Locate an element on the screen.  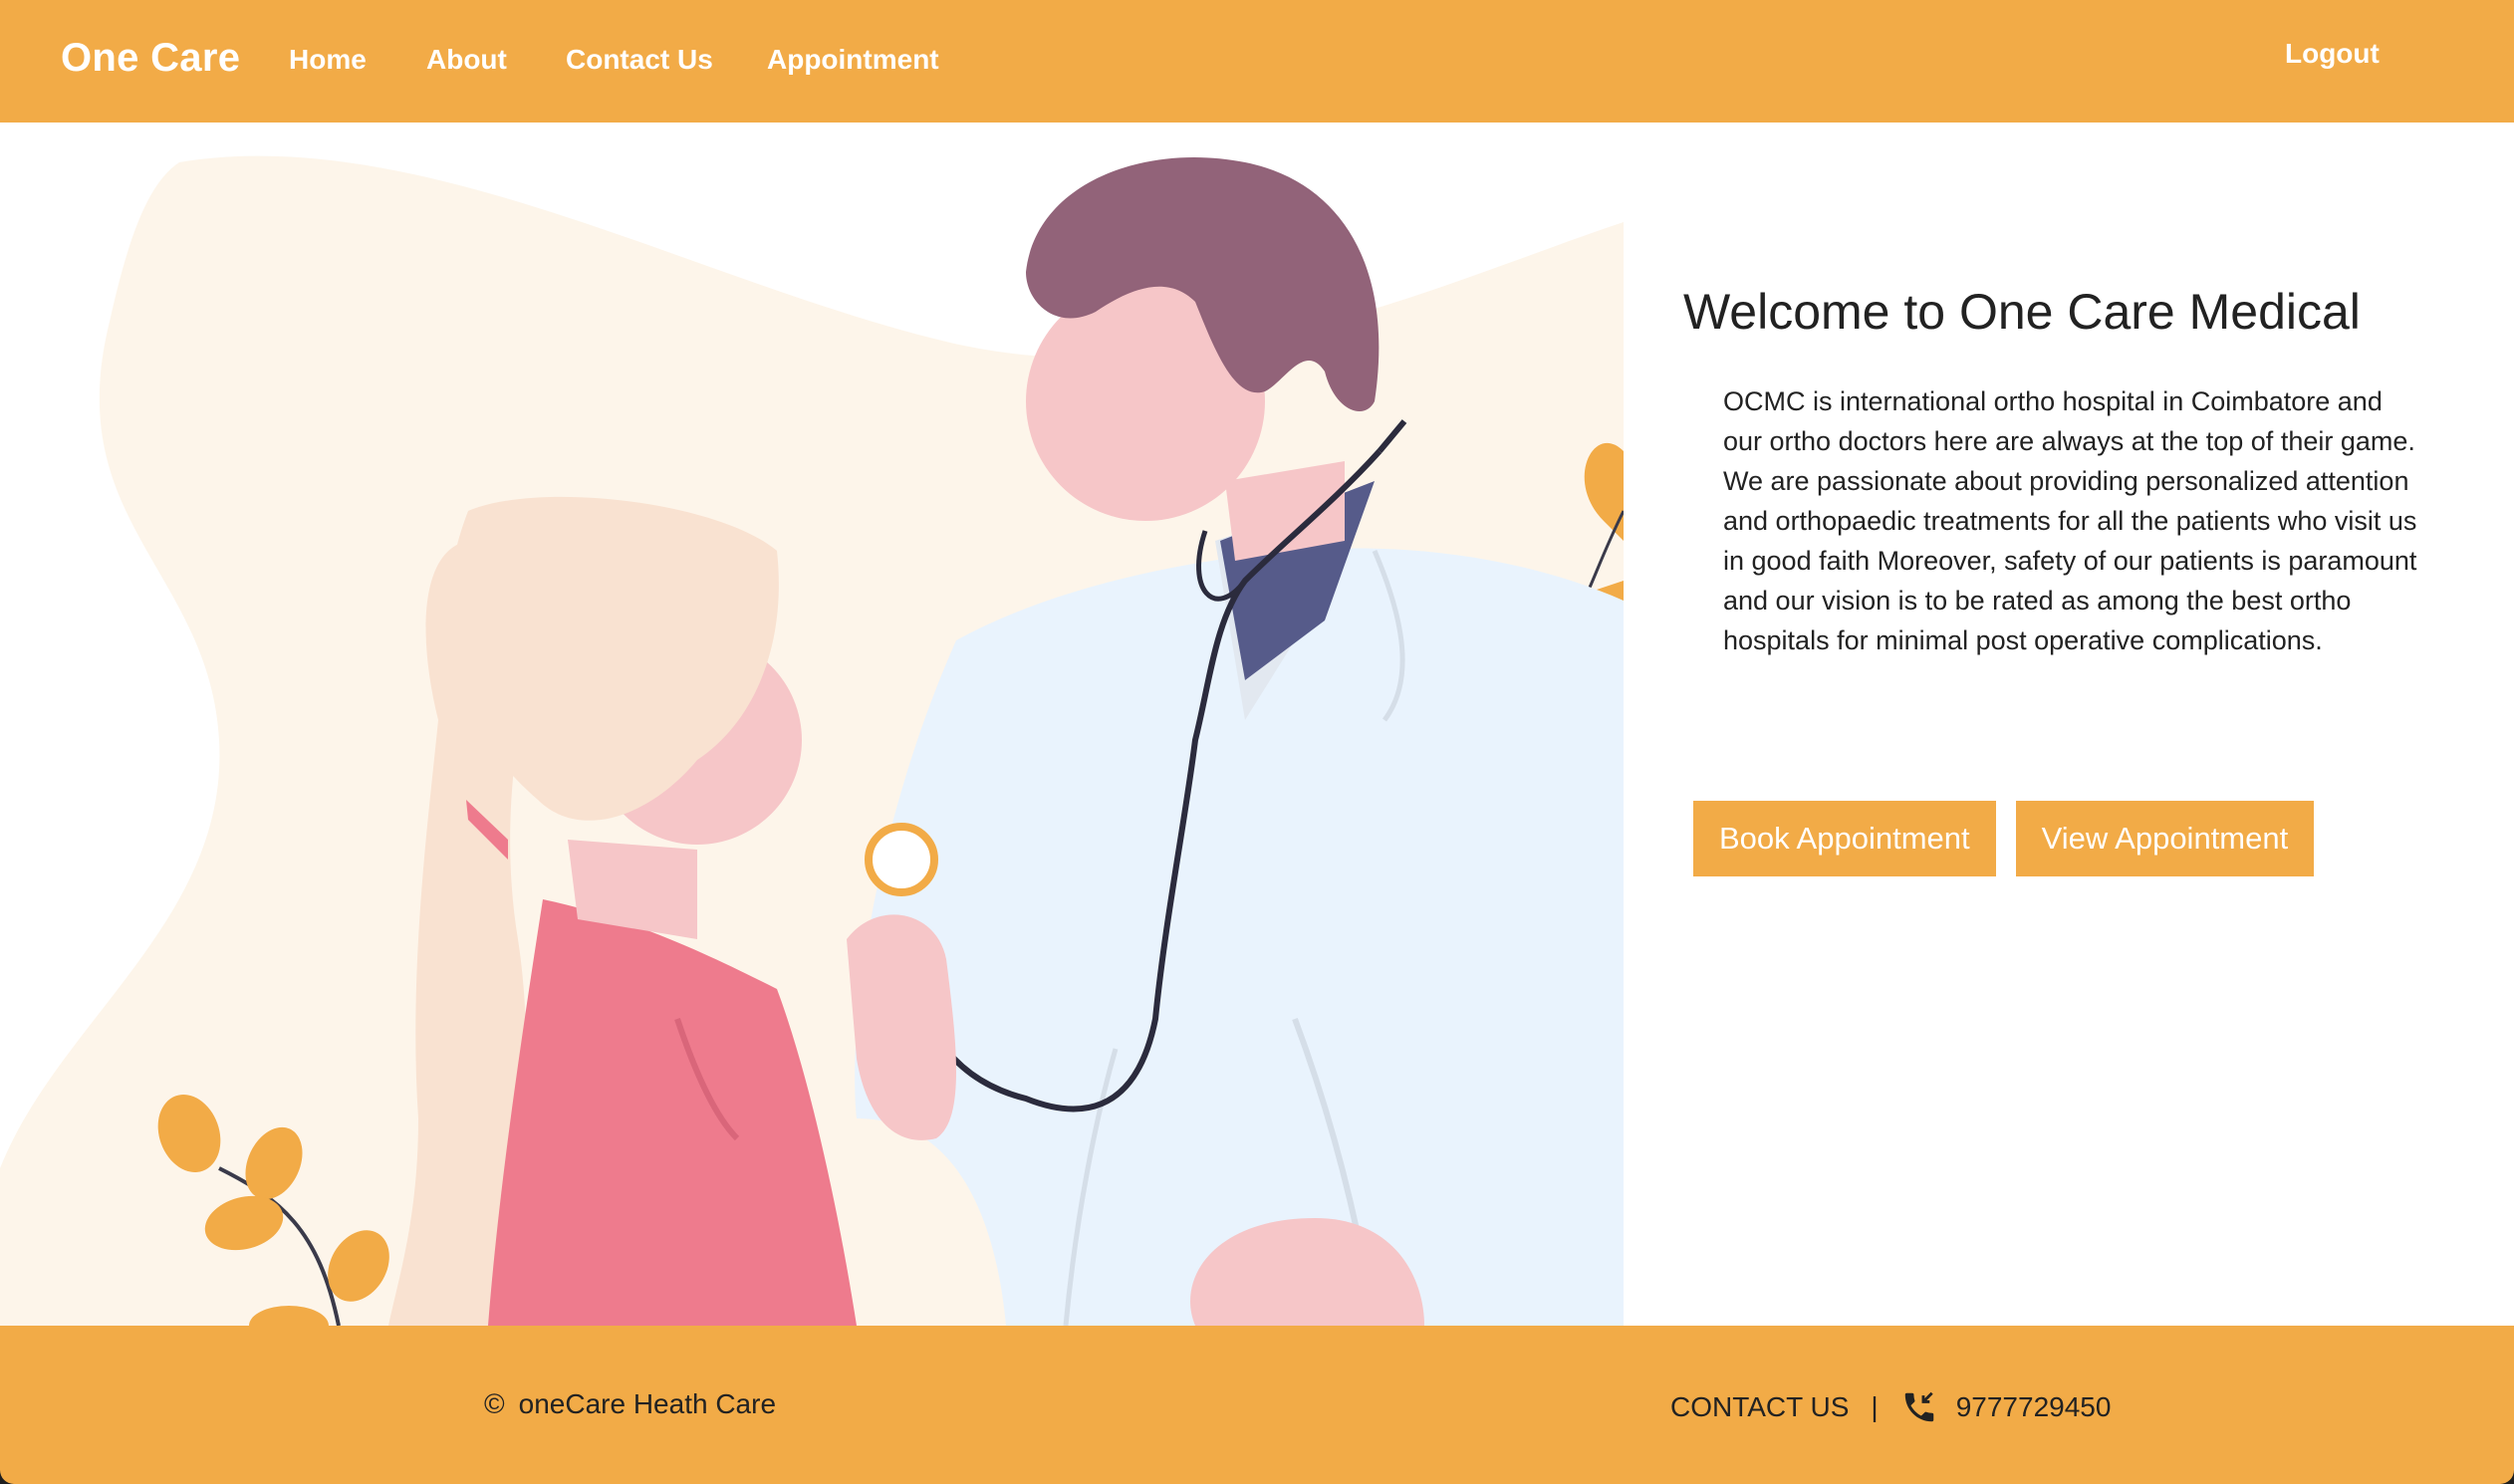
view-appointment-button: View Appointment is located at coordinates (2165, 838).